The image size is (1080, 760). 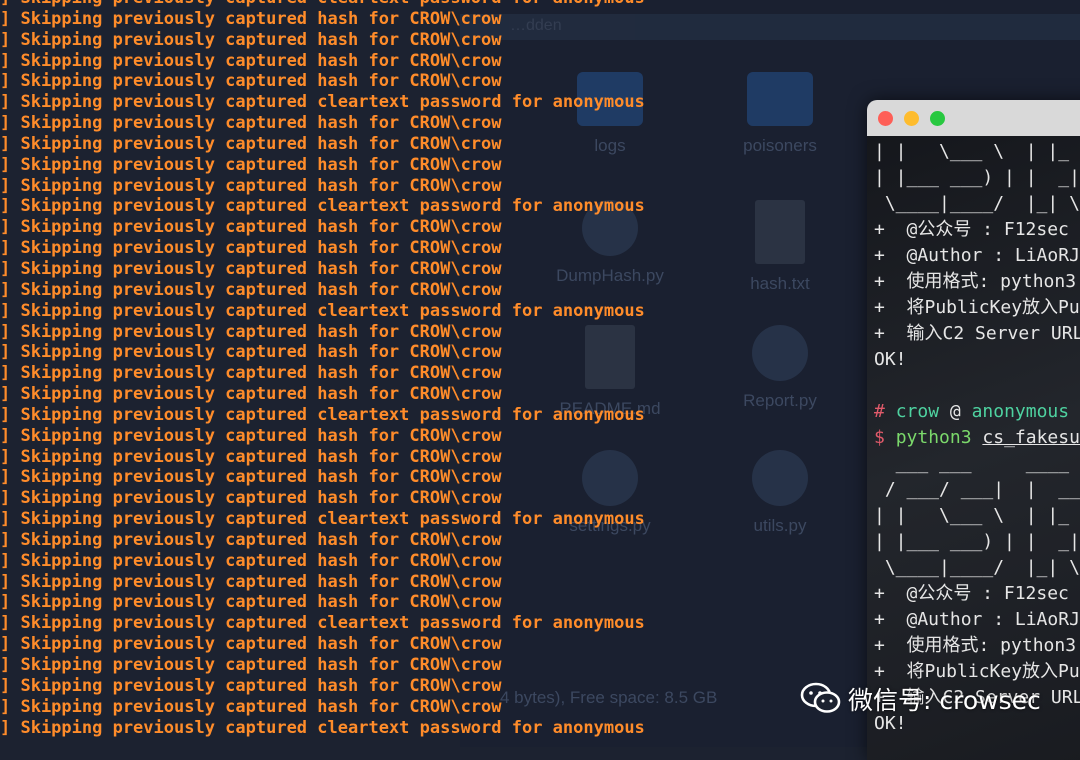 I want to click on folder-icon, so click(x=780, y=99).